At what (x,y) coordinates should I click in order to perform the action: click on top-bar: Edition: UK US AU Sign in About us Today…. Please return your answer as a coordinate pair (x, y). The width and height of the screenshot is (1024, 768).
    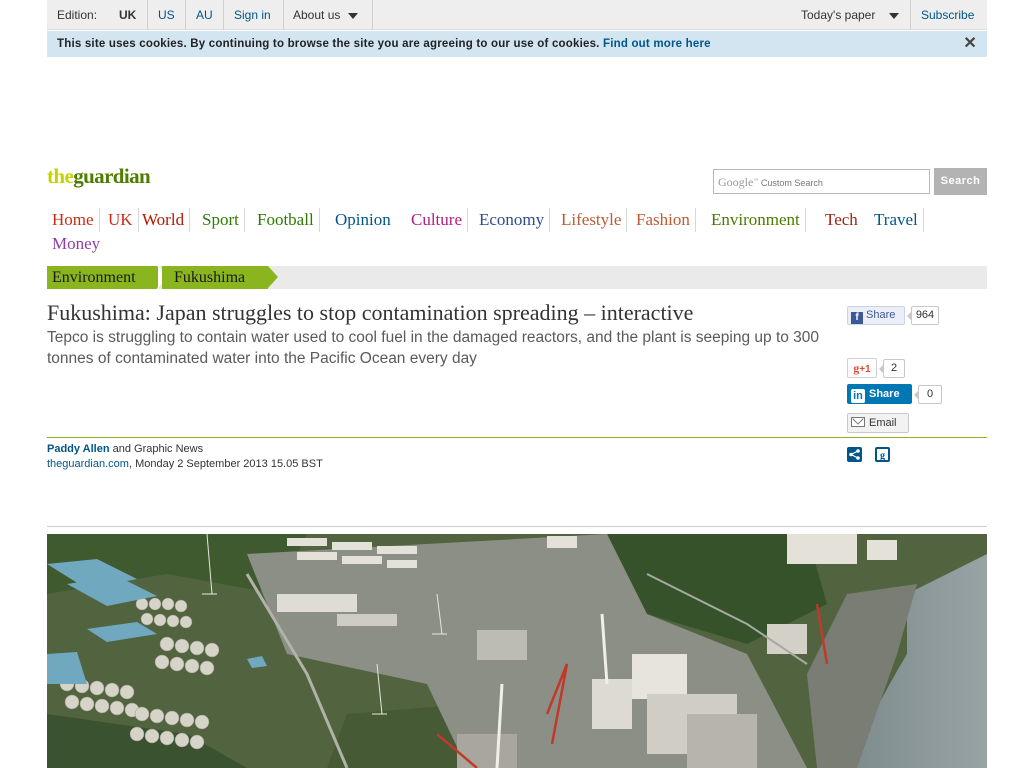
    Looking at the image, I should click on (517, 15).